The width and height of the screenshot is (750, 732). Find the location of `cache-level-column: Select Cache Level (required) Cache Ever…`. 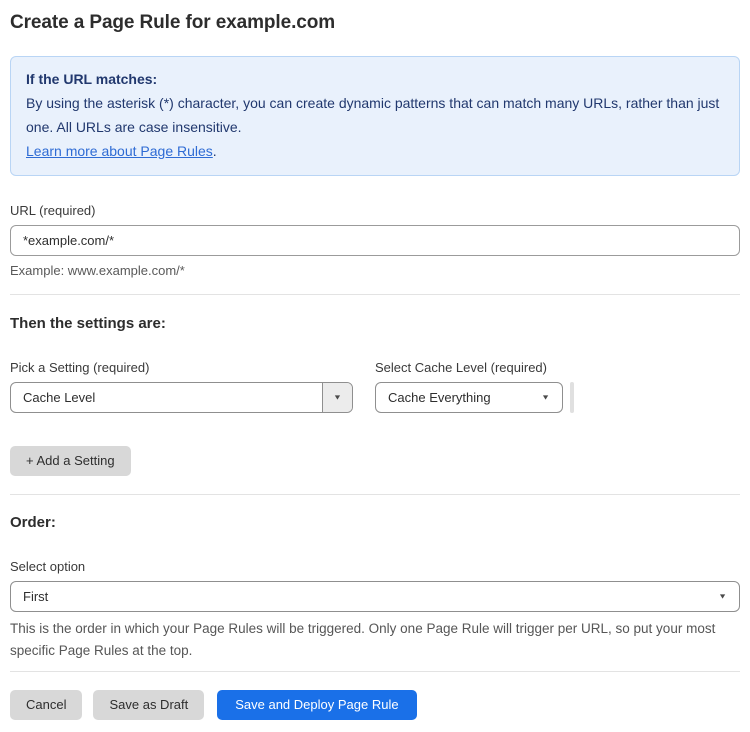

cache-level-column: Select Cache Level (required) Cache Ever… is located at coordinates (474, 373).